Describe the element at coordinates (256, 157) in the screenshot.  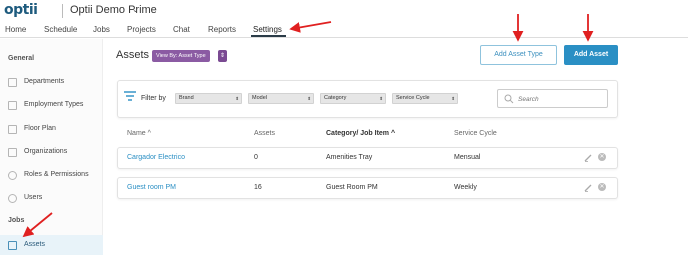
I see `asset-count: 0` at that location.